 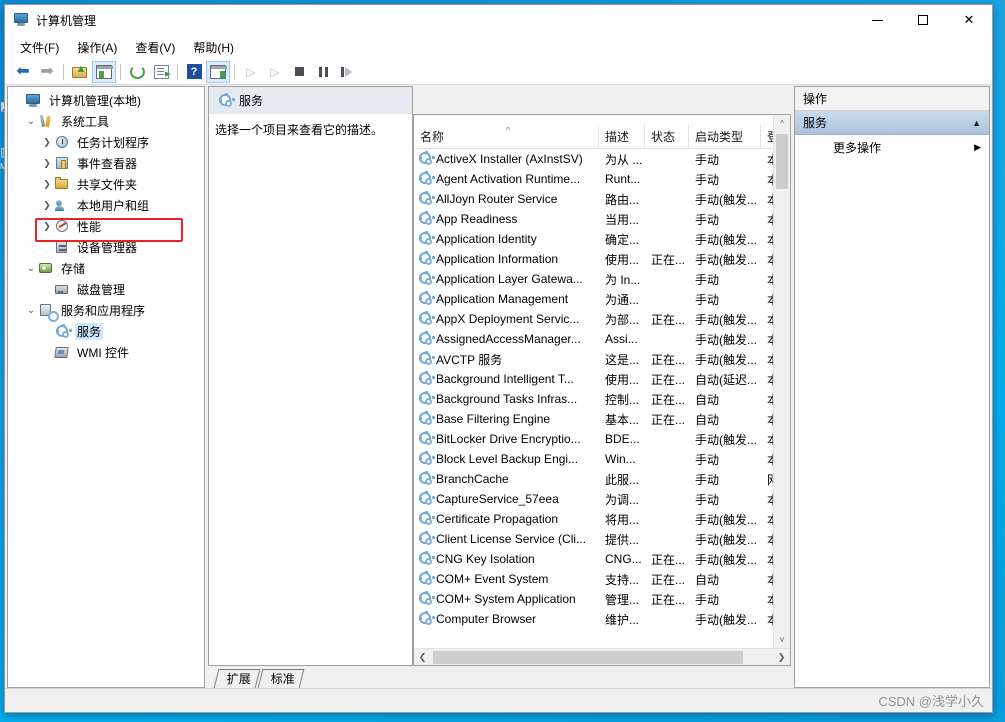 I want to click on resume-service-button: ▷, so click(x=275, y=72).